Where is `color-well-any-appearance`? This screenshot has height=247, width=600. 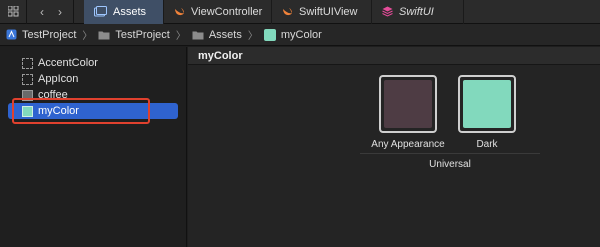
color-well-any-appearance is located at coordinates (408, 104).